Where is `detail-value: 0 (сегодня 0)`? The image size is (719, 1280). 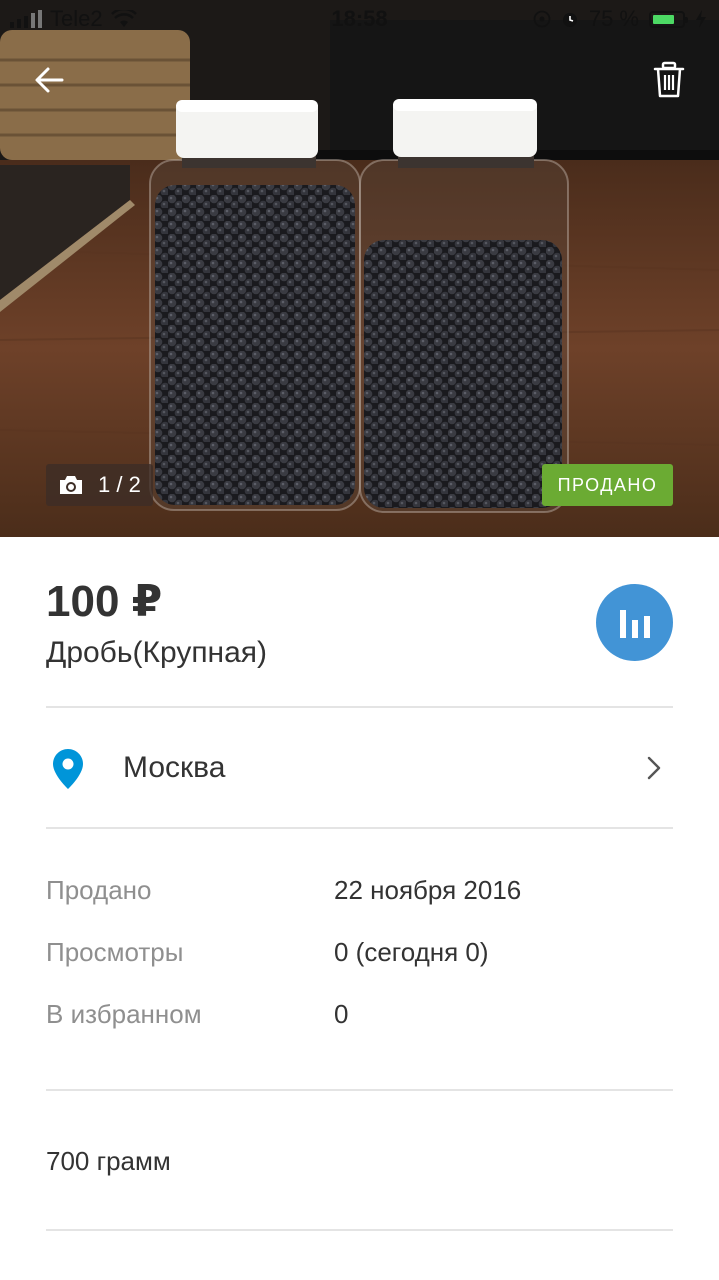
detail-value: 0 (сегодня 0) is located at coordinates (411, 952).